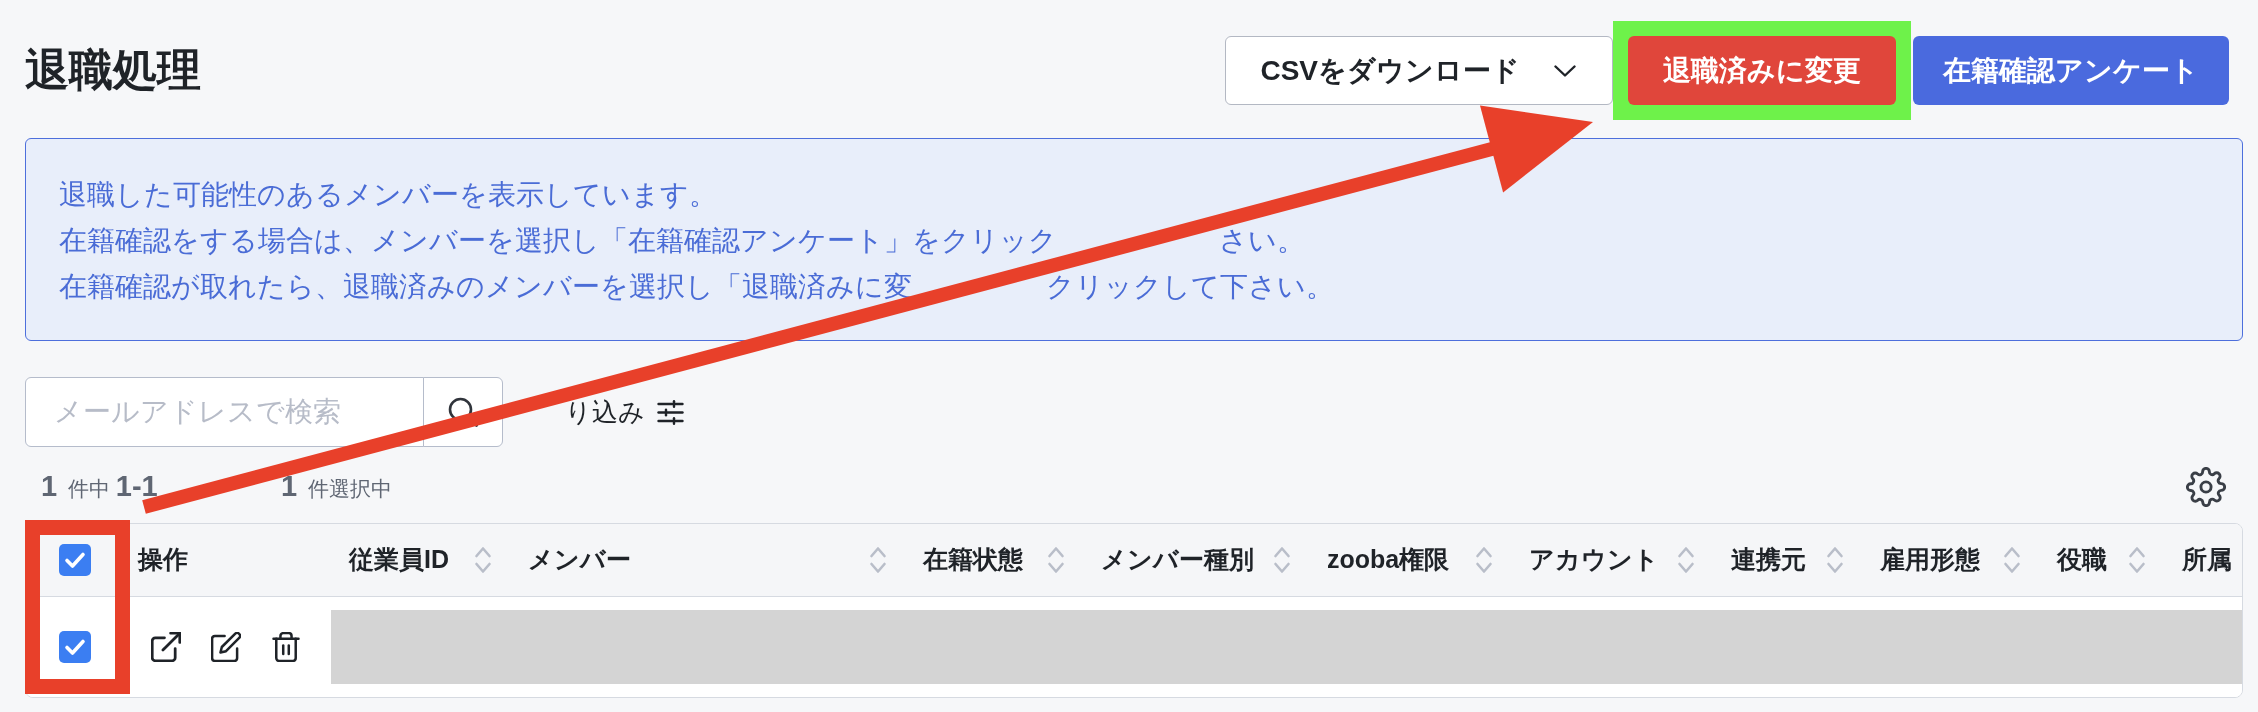 Image resolution: width=2258 pixels, height=712 pixels. Describe the element at coordinates (2207, 560) in the screenshot. I see `column-header: 所属` at that location.